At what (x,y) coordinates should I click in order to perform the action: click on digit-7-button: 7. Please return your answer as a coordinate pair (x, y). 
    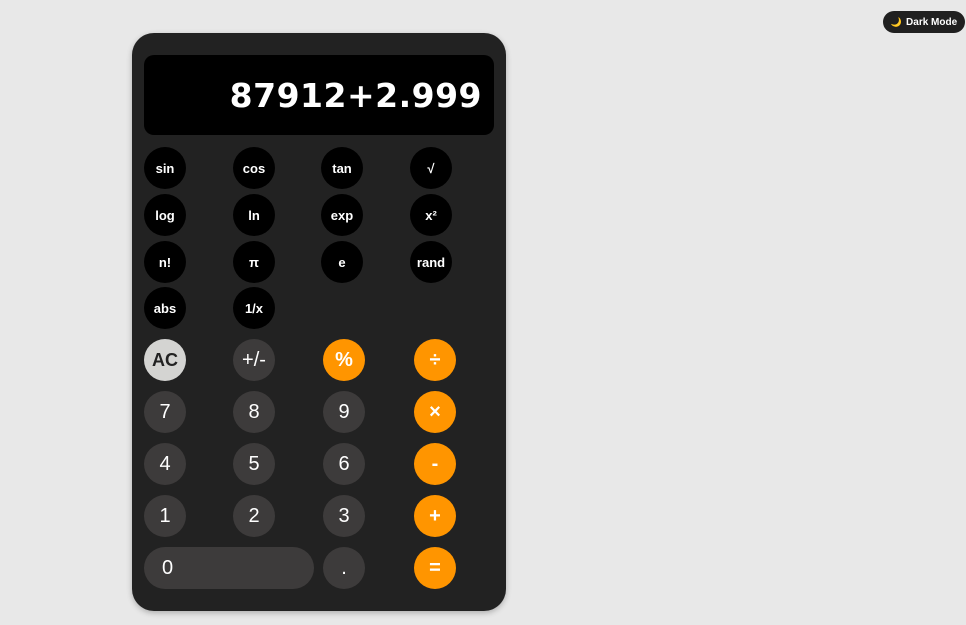
    Looking at the image, I should click on (165, 412).